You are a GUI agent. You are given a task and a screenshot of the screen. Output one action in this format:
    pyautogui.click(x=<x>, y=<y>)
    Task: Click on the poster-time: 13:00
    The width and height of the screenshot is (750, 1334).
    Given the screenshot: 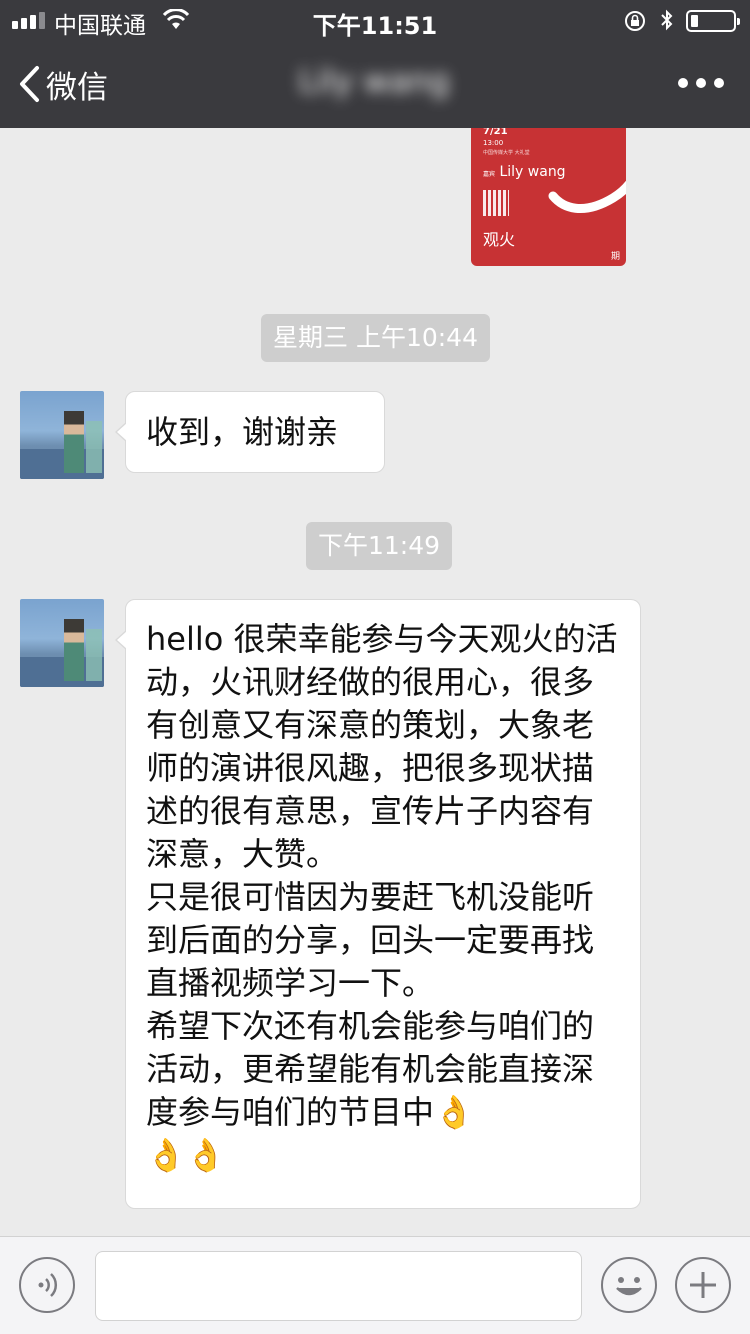 What is the action you would take?
    pyautogui.click(x=493, y=143)
    